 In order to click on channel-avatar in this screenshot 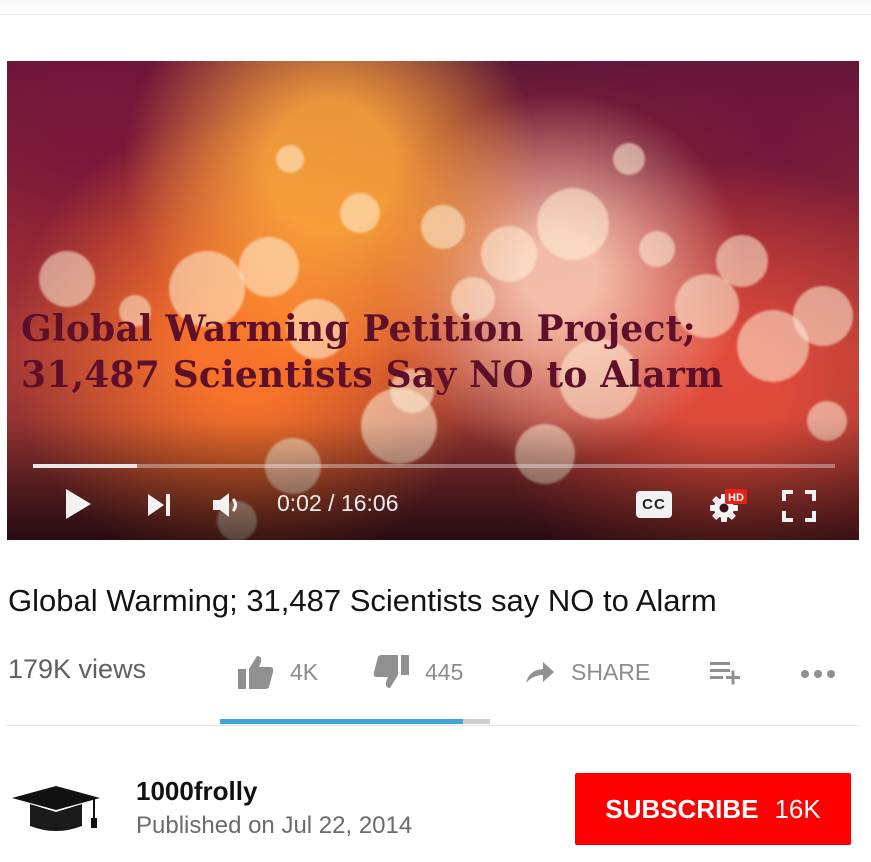, I will do `click(56, 810)`.